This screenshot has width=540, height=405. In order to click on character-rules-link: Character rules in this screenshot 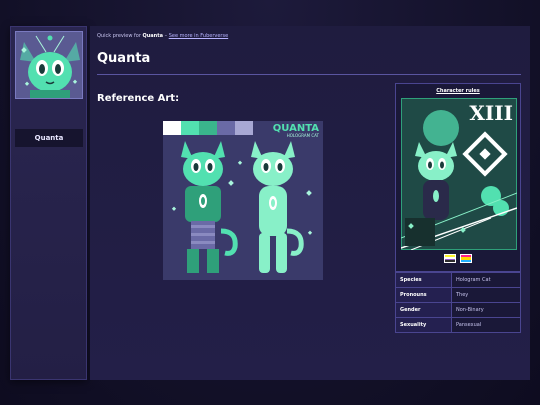, I will do `click(458, 91)`.